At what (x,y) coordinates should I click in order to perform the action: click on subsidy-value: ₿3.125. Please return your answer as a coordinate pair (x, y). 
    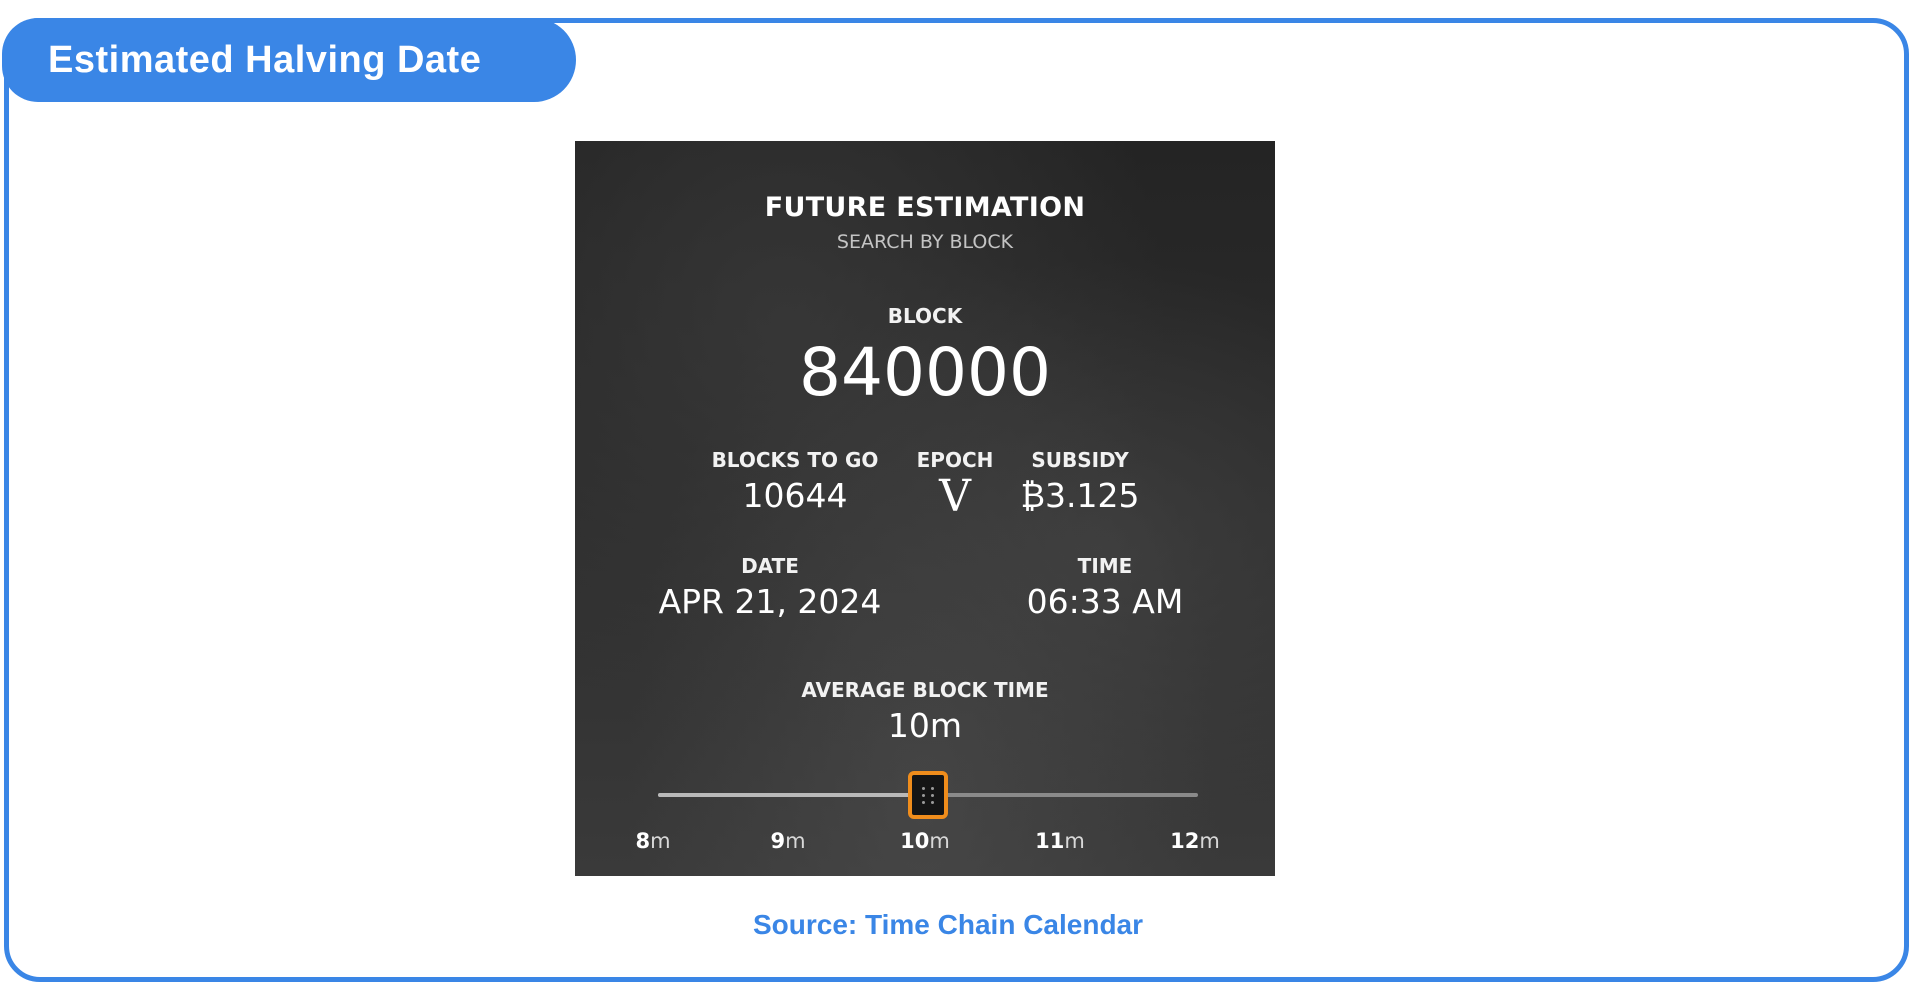
    Looking at the image, I should click on (1080, 495).